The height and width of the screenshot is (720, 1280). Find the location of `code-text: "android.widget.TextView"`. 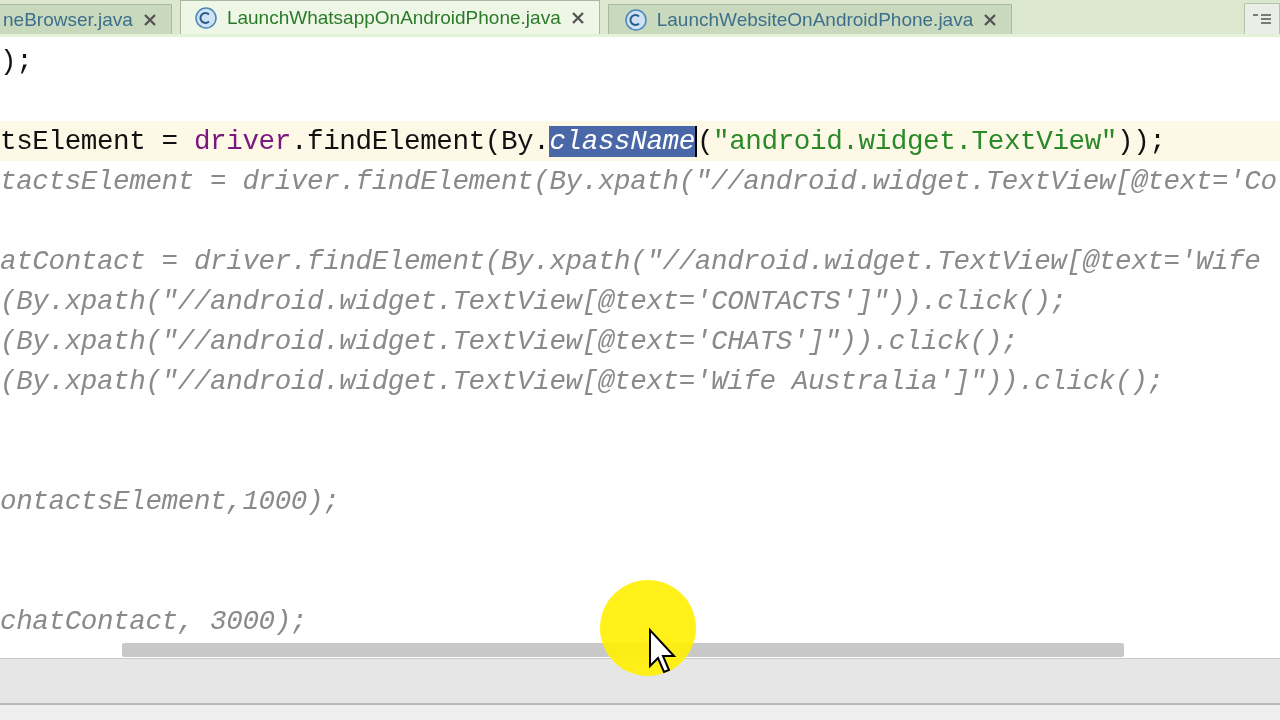

code-text: "android.widget.TextView" is located at coordinates (915, 141).